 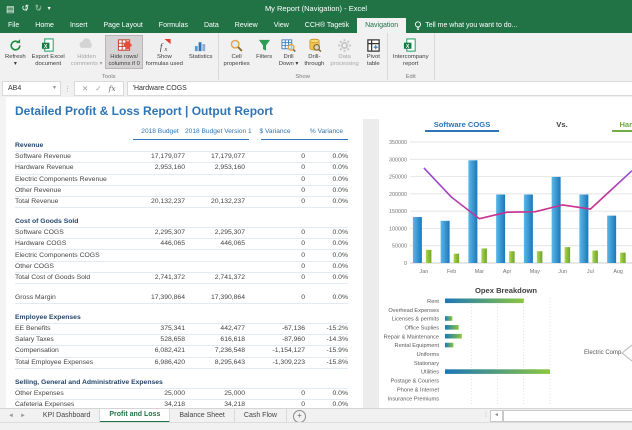 What do you see at coordinates (160, 351) in the screenshot?
I see `cell-value: 6,082,421` at bounding box center [160, 351].